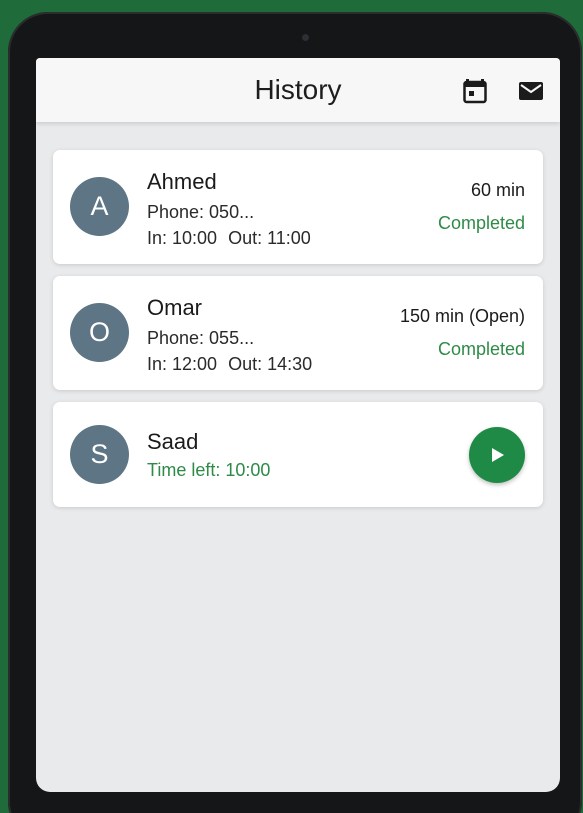  Describe the element at coordinates (99, 206) in the screenshot. I see `avatar: A` at that location.